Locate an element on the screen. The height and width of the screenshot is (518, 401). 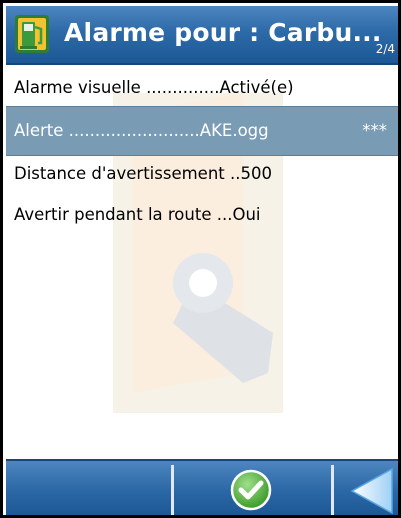
setting-label: Avertir pendant la route ...Oui is located at coordinates (137, 214).